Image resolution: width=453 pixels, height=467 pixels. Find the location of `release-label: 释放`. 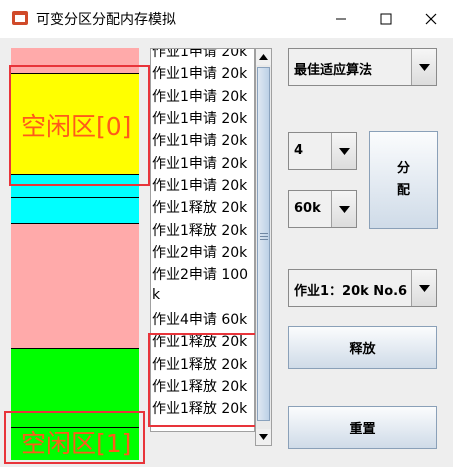

release-label: 释放 is located at coordinates (362, 349).